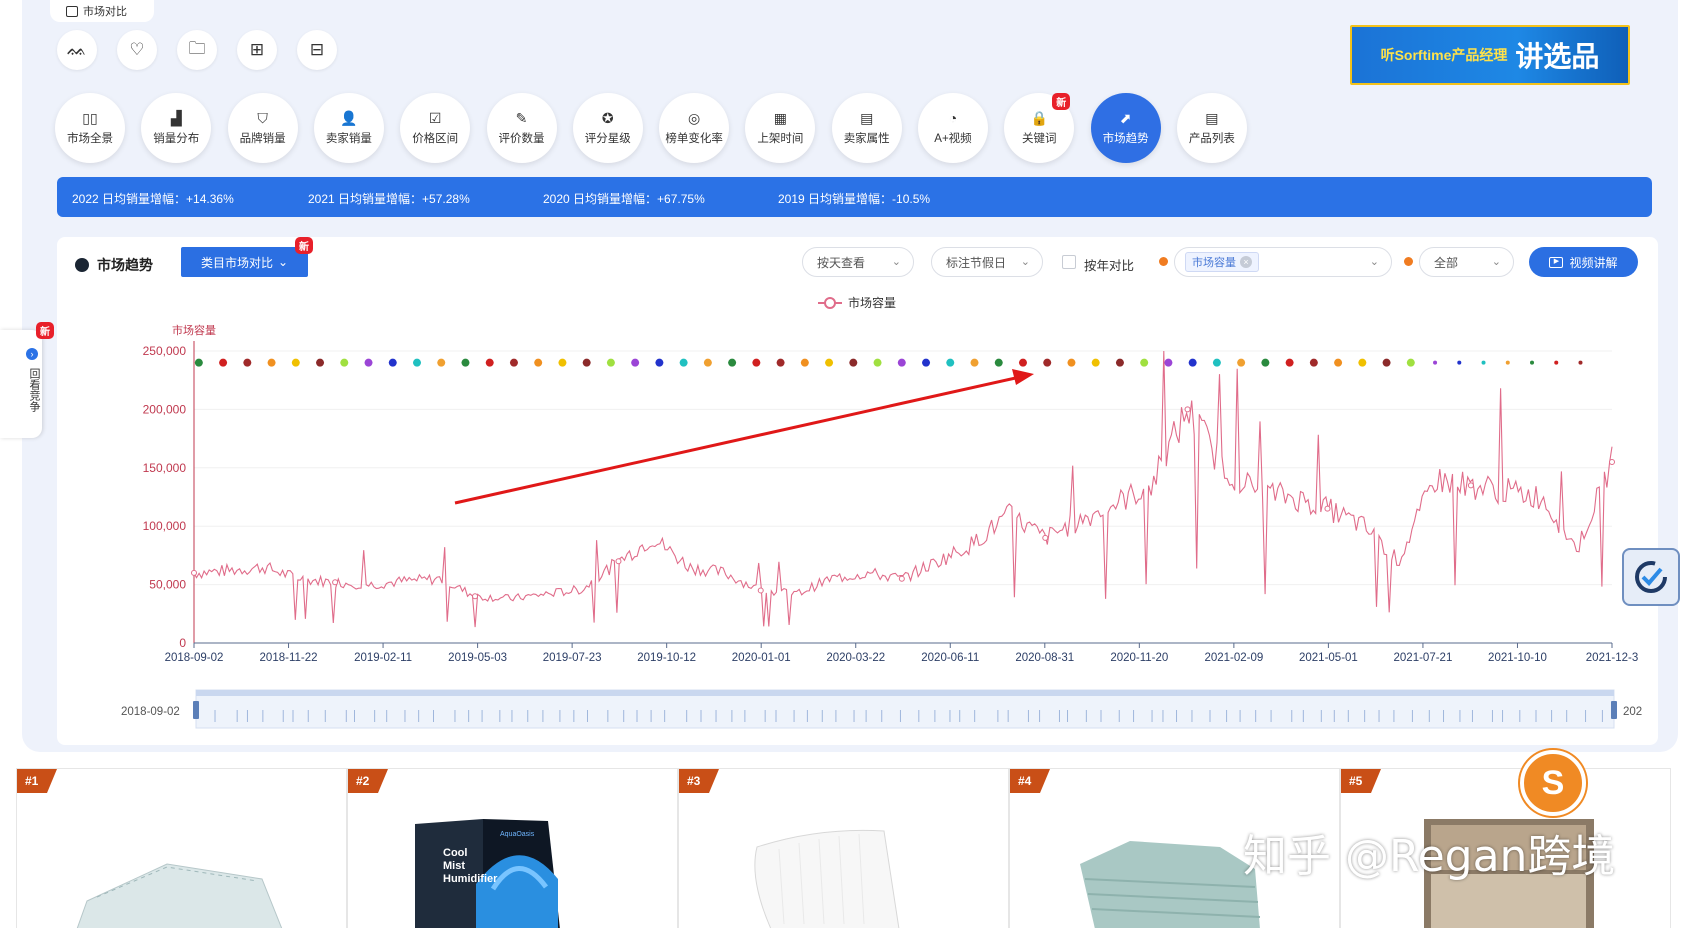 The image size is (1700, 928). What do you see at coordinates (1039, 138) in the screenshot?
I see `nav-label: 关键词` at bounding box center [1039, 138].